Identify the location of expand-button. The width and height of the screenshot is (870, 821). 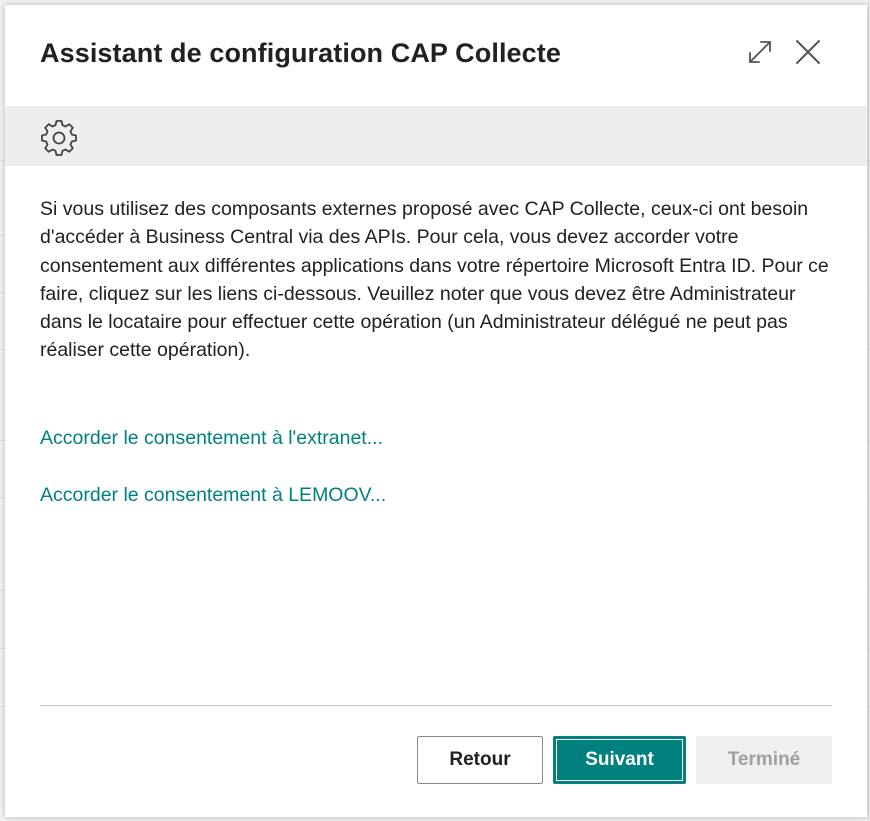
(760, 52).